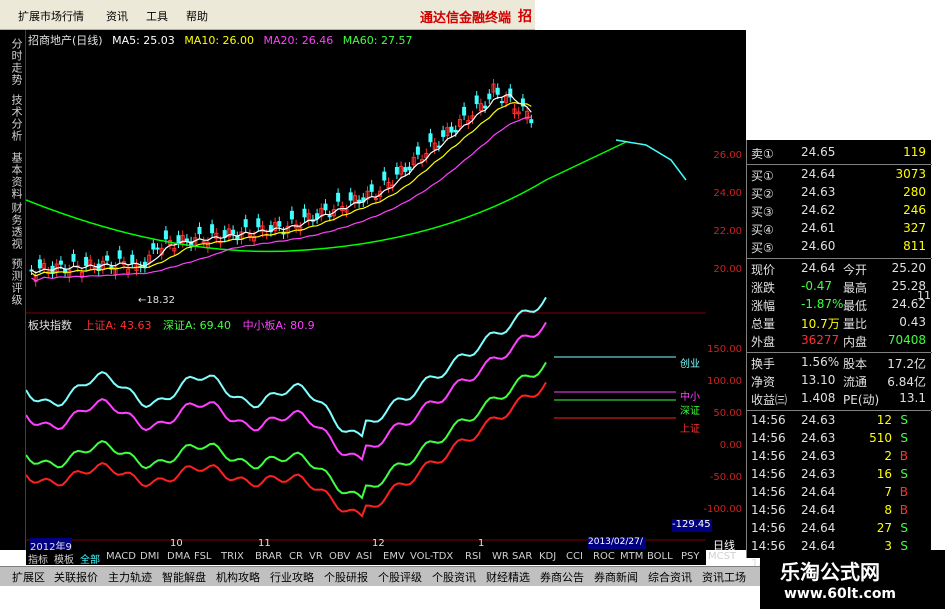 Image resolution: width=945 pixels, height=609 pixels. What do you see at coordinates (670, 577) in the screenshot?
I see `bottom-tab: 综合资讯` at bounding box center [670, 577].